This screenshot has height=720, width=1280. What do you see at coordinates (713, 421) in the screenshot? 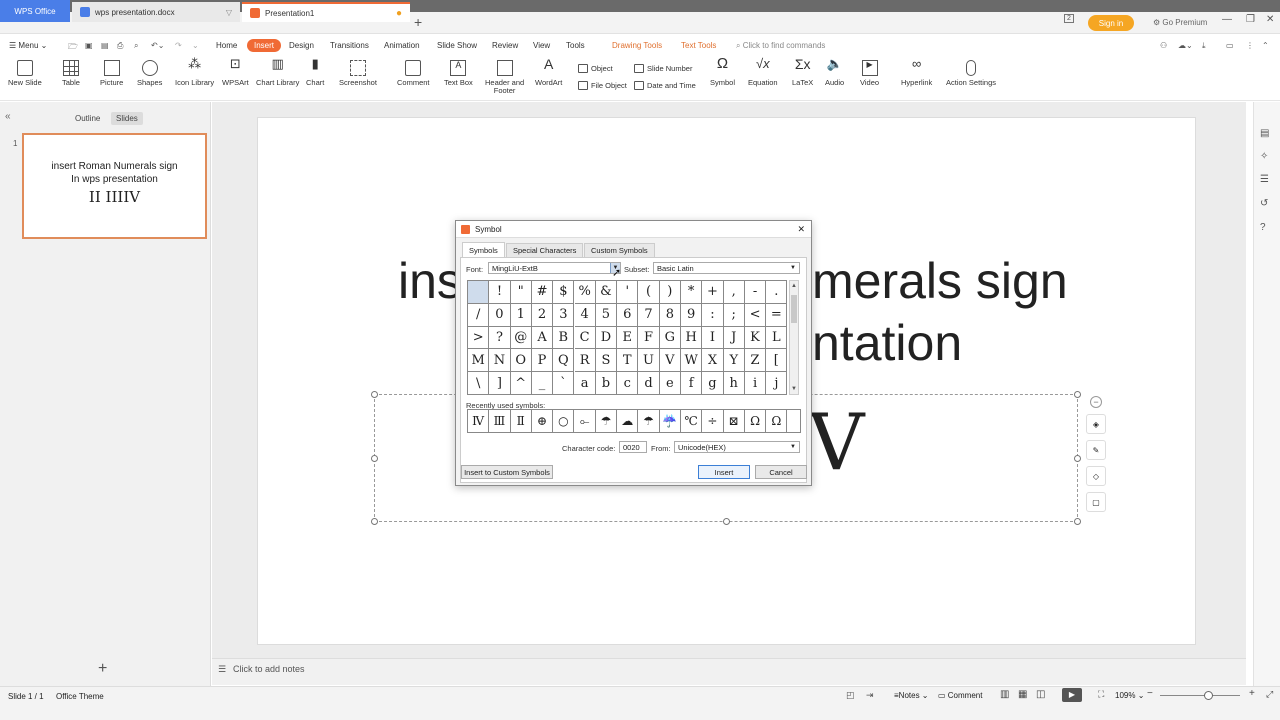
I see `recent-symbol-cell: ÷` at bounding box center [713, 421].